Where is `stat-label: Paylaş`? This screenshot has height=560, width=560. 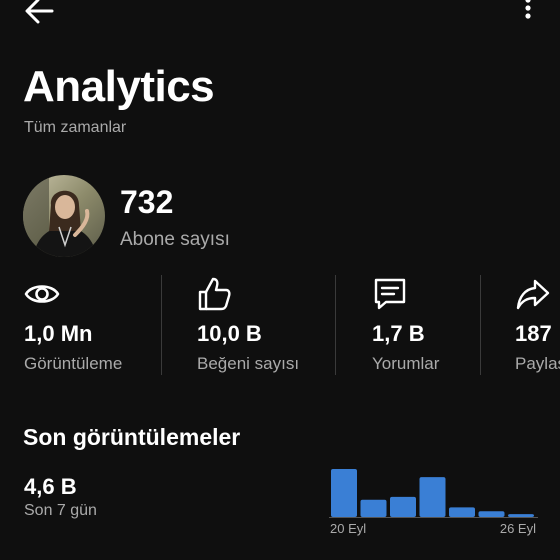 stat-label: Paylaş is located at coordinates (537, 363).